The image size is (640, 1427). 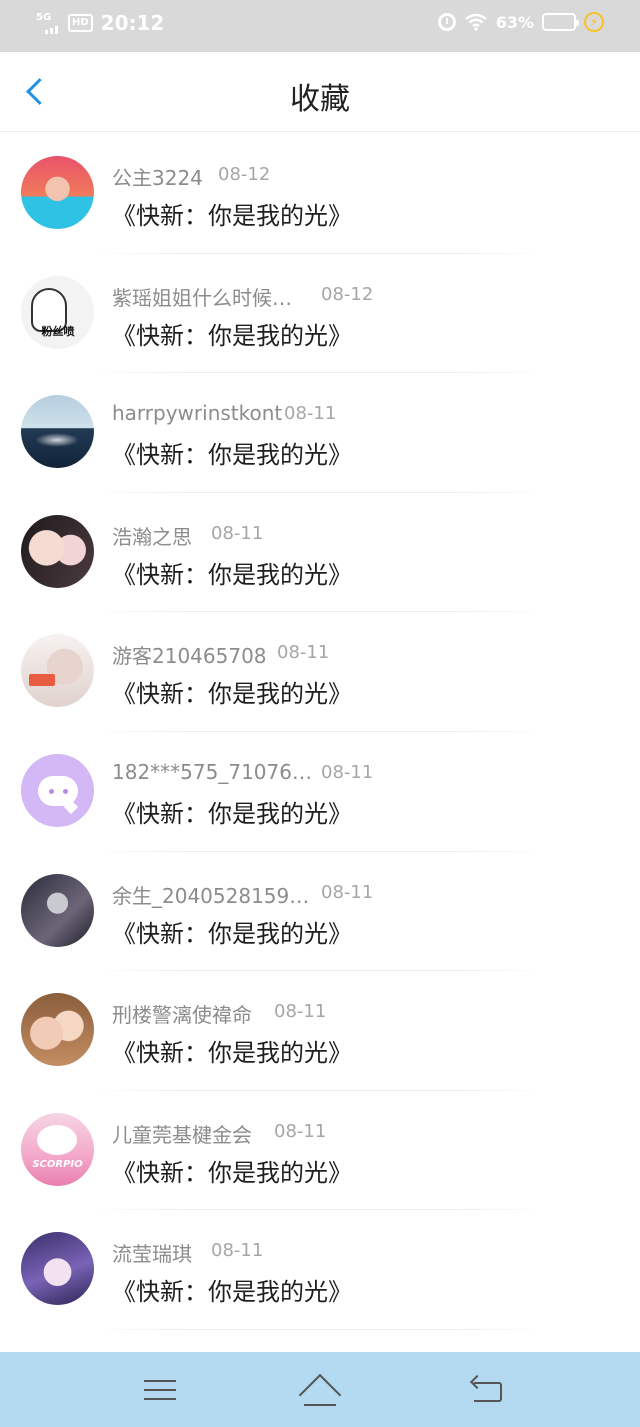 What do you see at coordinates (594, 22) in the screenshot?
I see `charging-icon: ⚡` at bounding box center [594, 22].